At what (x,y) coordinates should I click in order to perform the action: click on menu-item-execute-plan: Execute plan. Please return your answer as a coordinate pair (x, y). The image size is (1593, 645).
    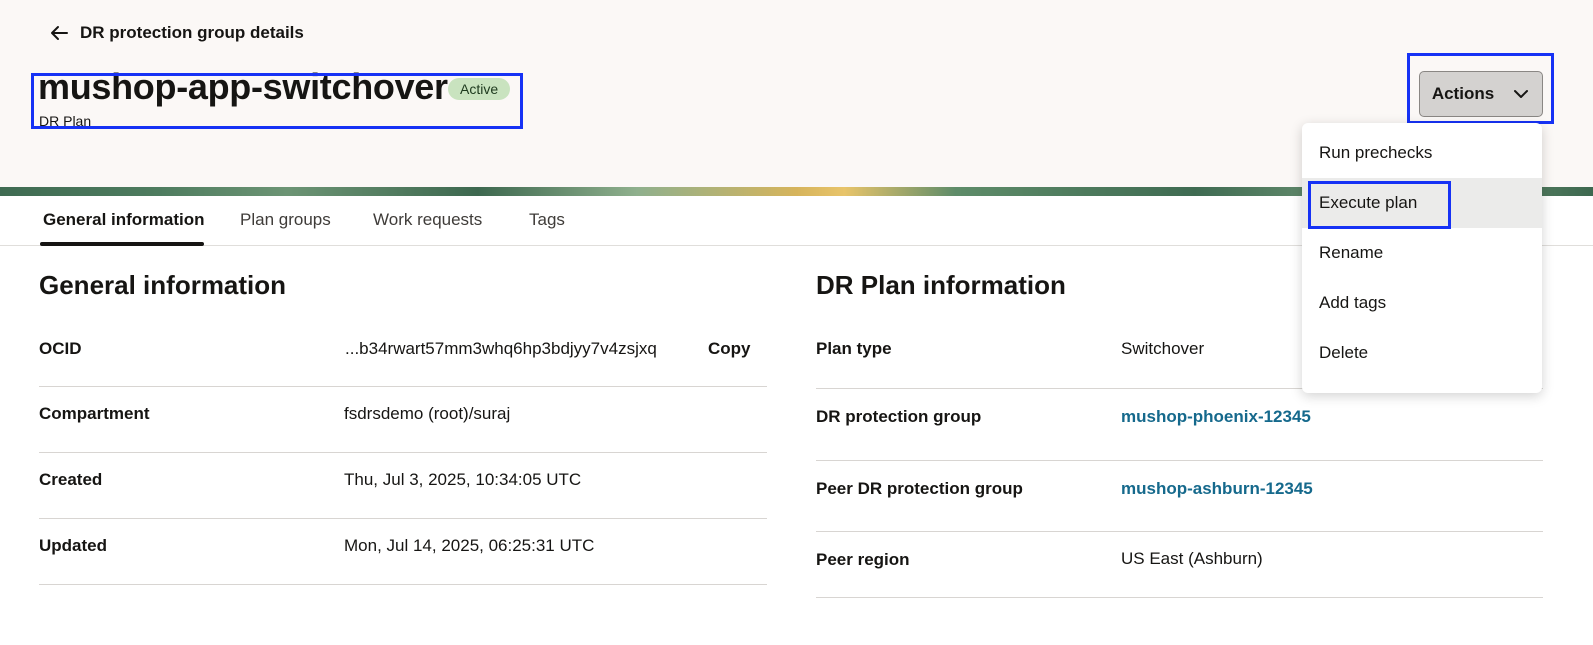
    Looking at the image, I should click on (1422, 203).